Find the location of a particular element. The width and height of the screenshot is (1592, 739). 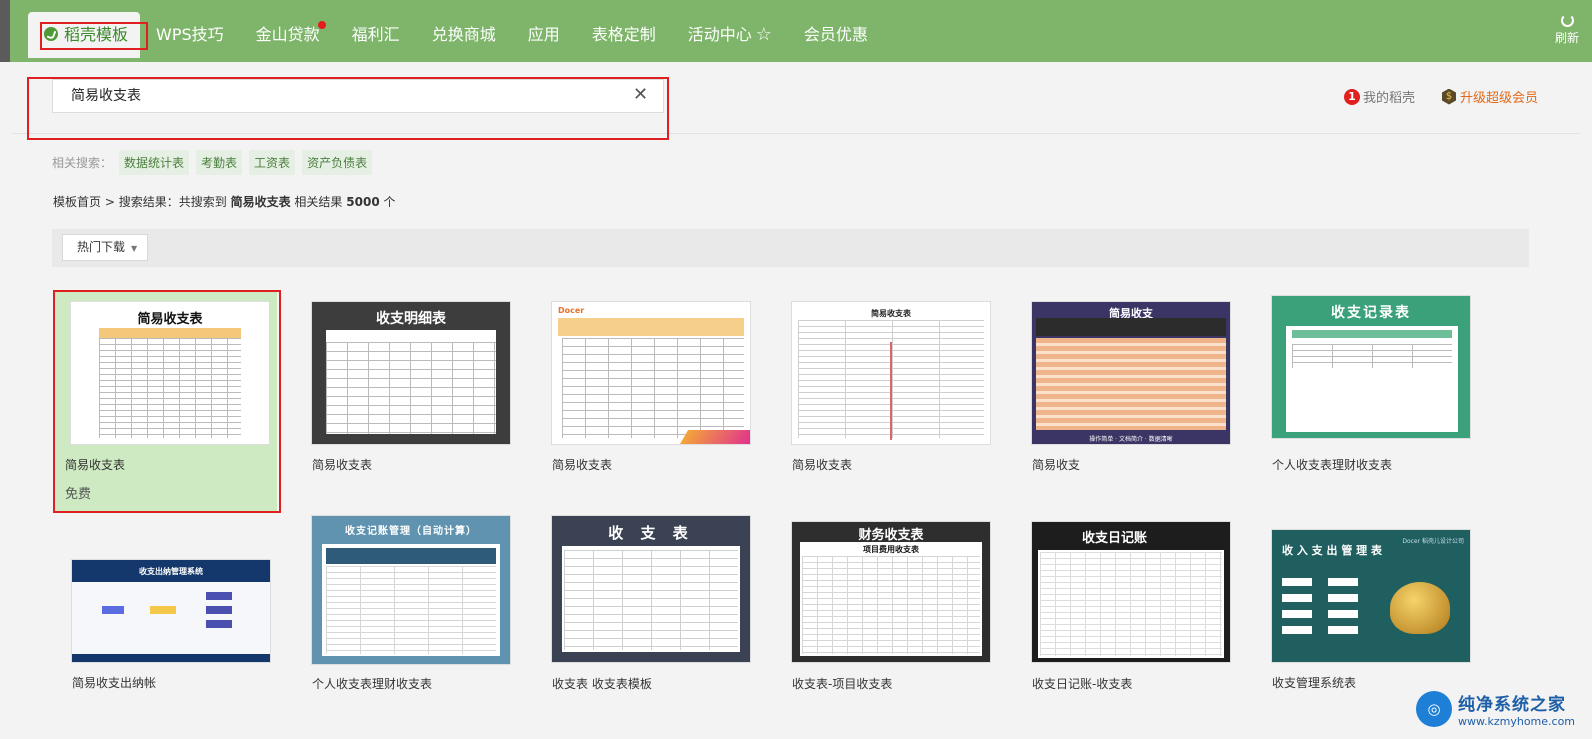

template-title: 简易收支出纳帐 is located at coordinates (114, 683).